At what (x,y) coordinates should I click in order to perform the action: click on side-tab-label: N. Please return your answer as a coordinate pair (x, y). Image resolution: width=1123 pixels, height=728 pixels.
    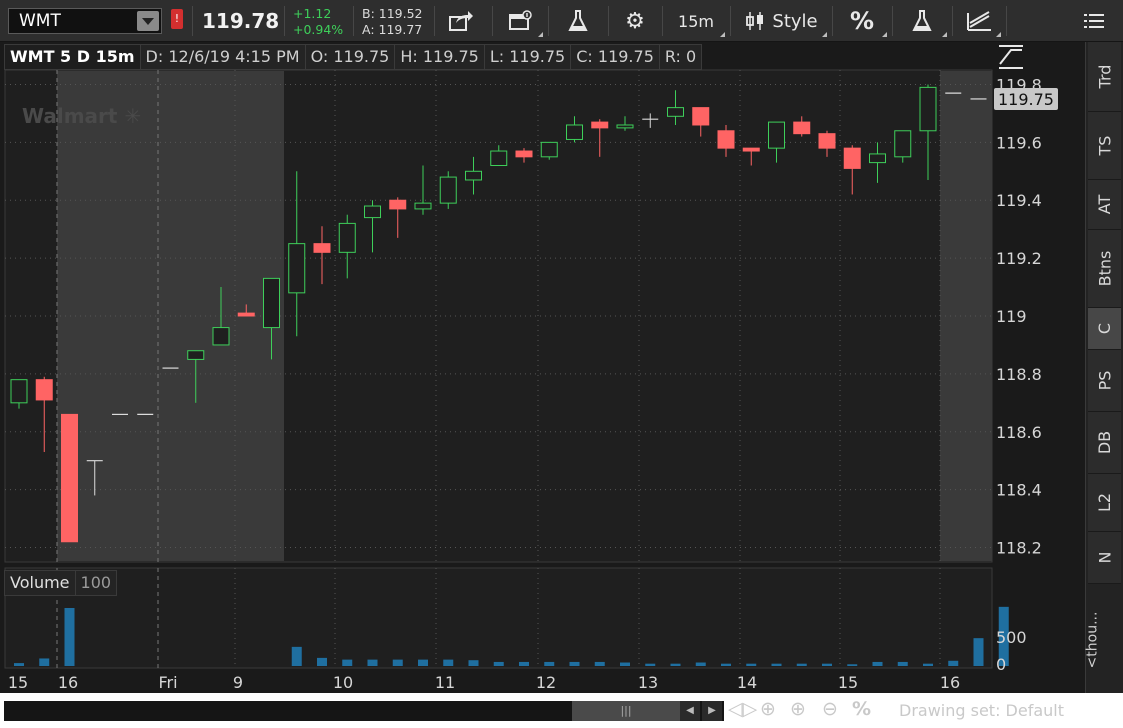
    Looking at the image, I should click on (1104, 557).